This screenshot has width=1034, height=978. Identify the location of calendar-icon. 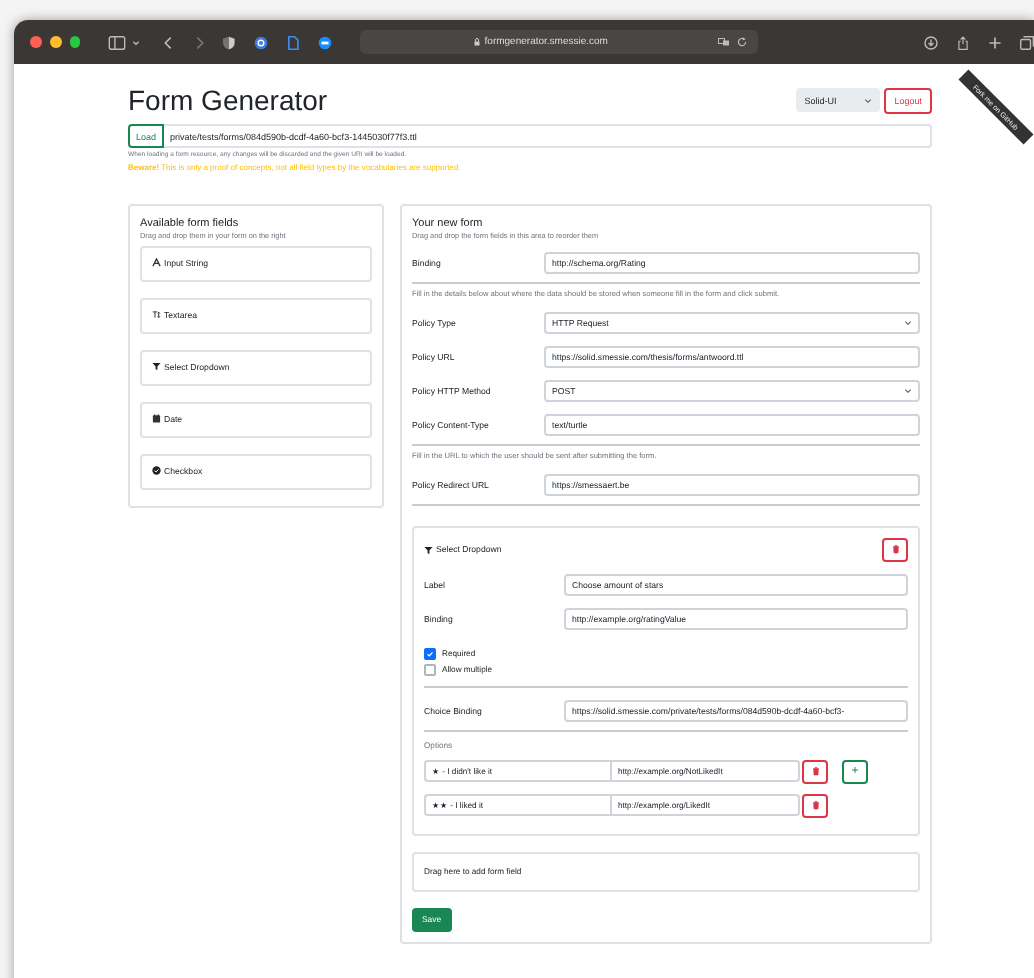
(156, 419).